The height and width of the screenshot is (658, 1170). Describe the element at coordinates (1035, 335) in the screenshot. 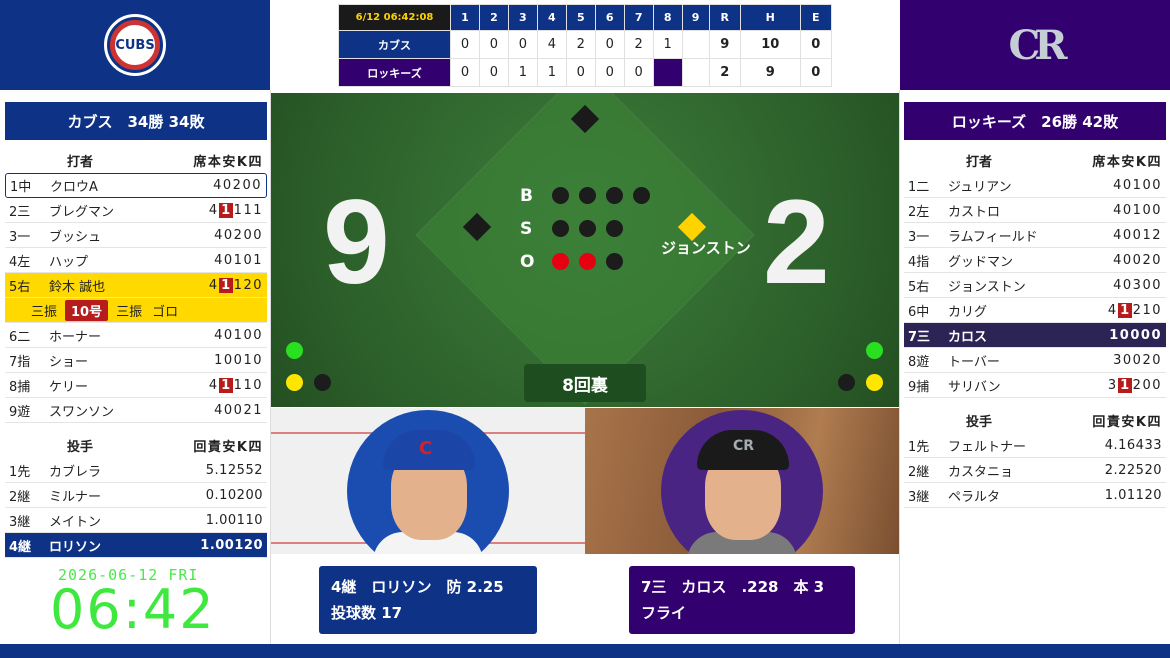

I see `batter-row-current: 7三 カロス 10000` at that location.